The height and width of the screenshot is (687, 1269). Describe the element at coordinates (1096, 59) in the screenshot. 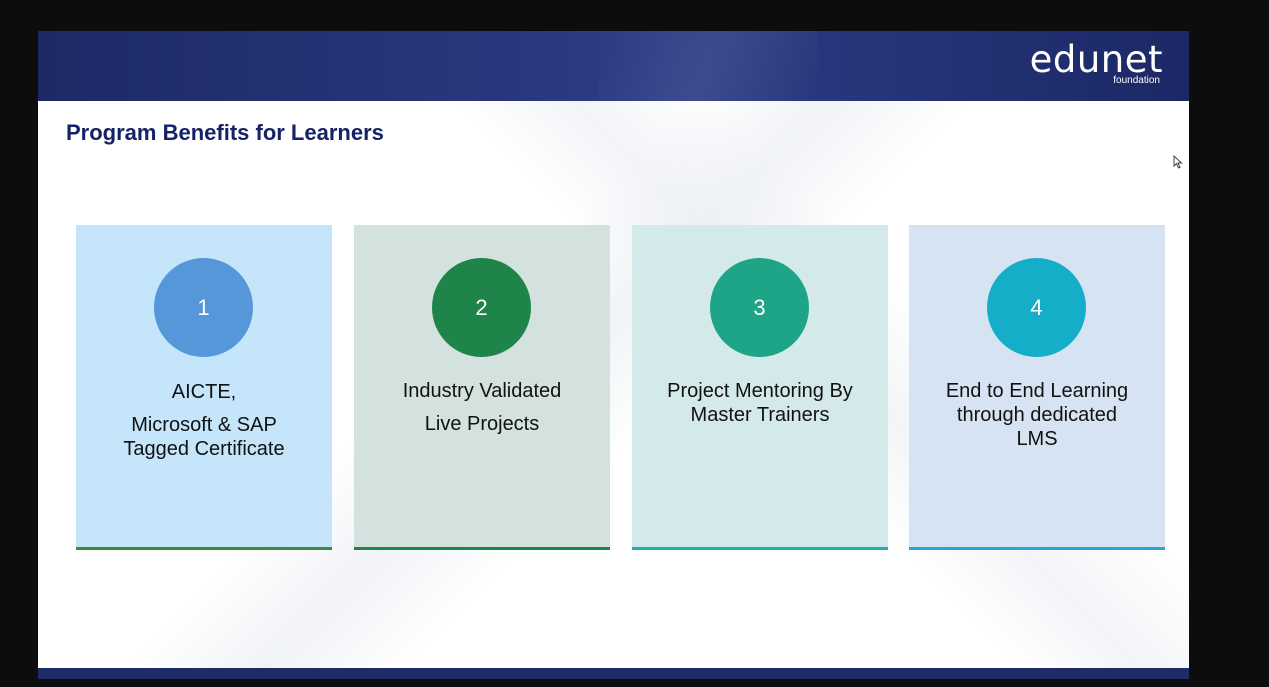

I see `logo-wordmark: edunet` at that location.